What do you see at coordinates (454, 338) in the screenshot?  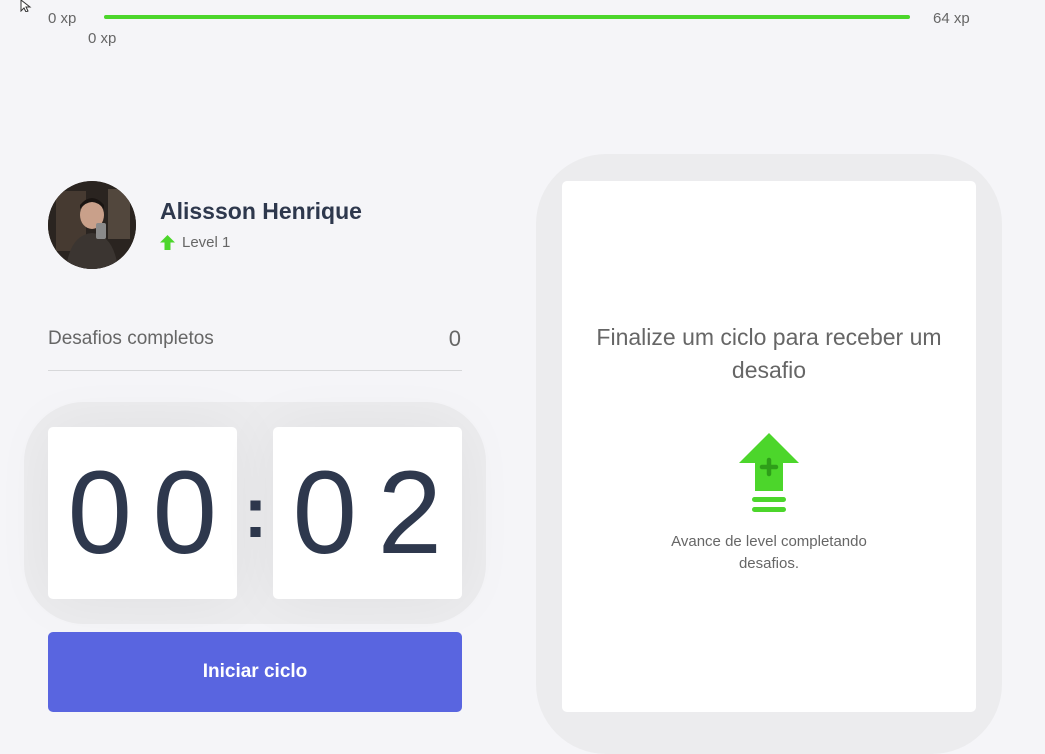 I see `completed-challenges-count: 0` at bounding box center [454, 338].